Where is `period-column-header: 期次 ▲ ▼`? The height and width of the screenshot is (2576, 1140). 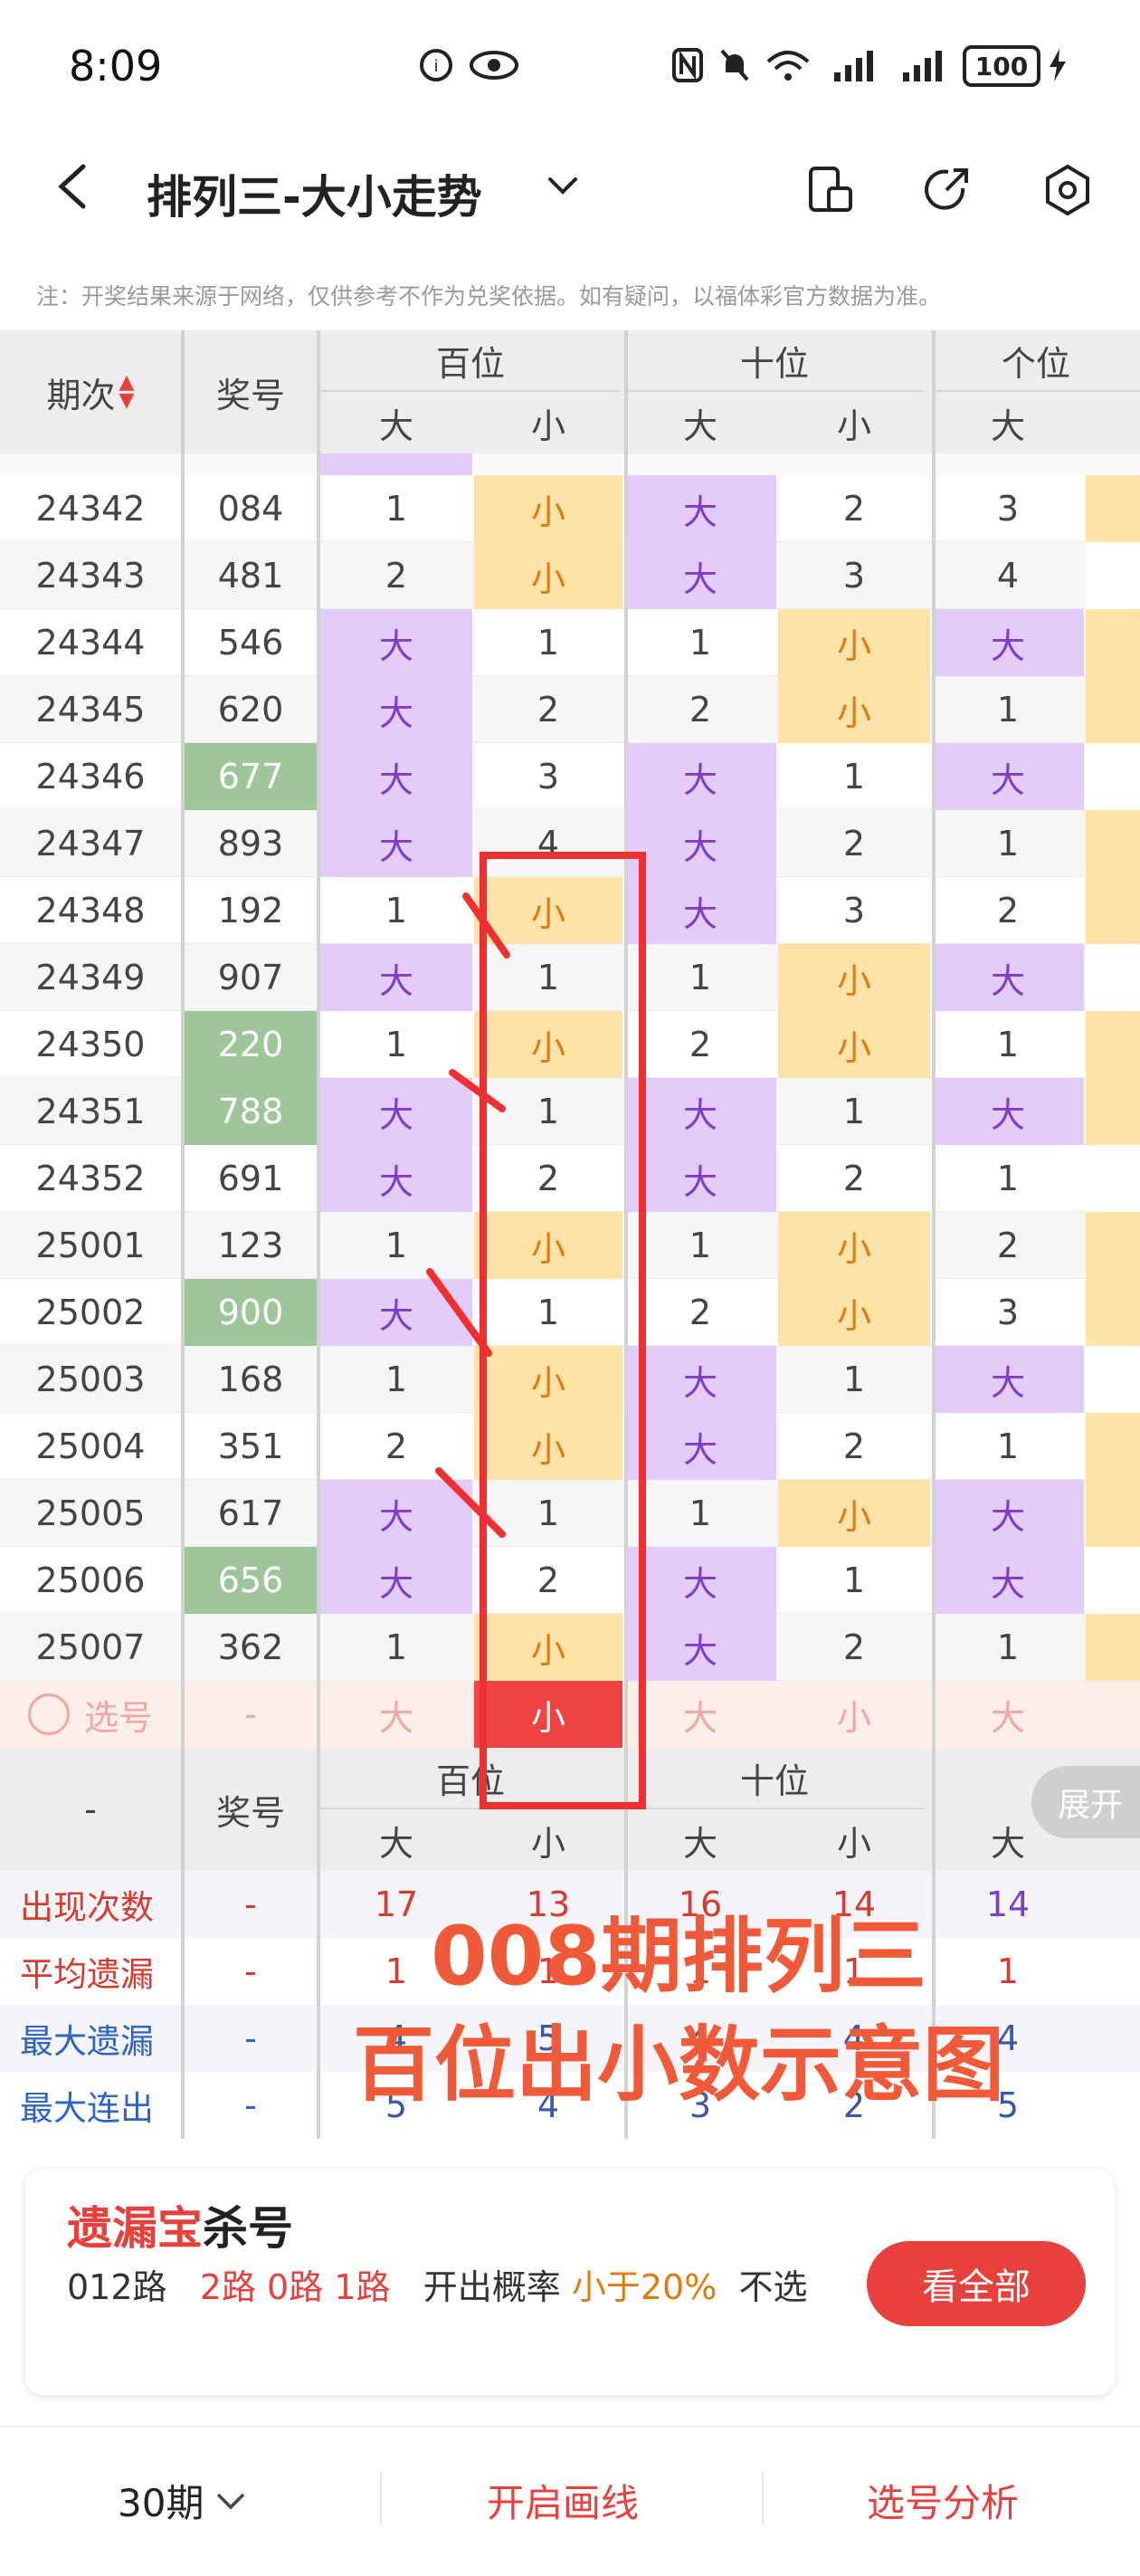 period-column-header: 期次 ▲ ▼ is located at coordinates (91, 391).